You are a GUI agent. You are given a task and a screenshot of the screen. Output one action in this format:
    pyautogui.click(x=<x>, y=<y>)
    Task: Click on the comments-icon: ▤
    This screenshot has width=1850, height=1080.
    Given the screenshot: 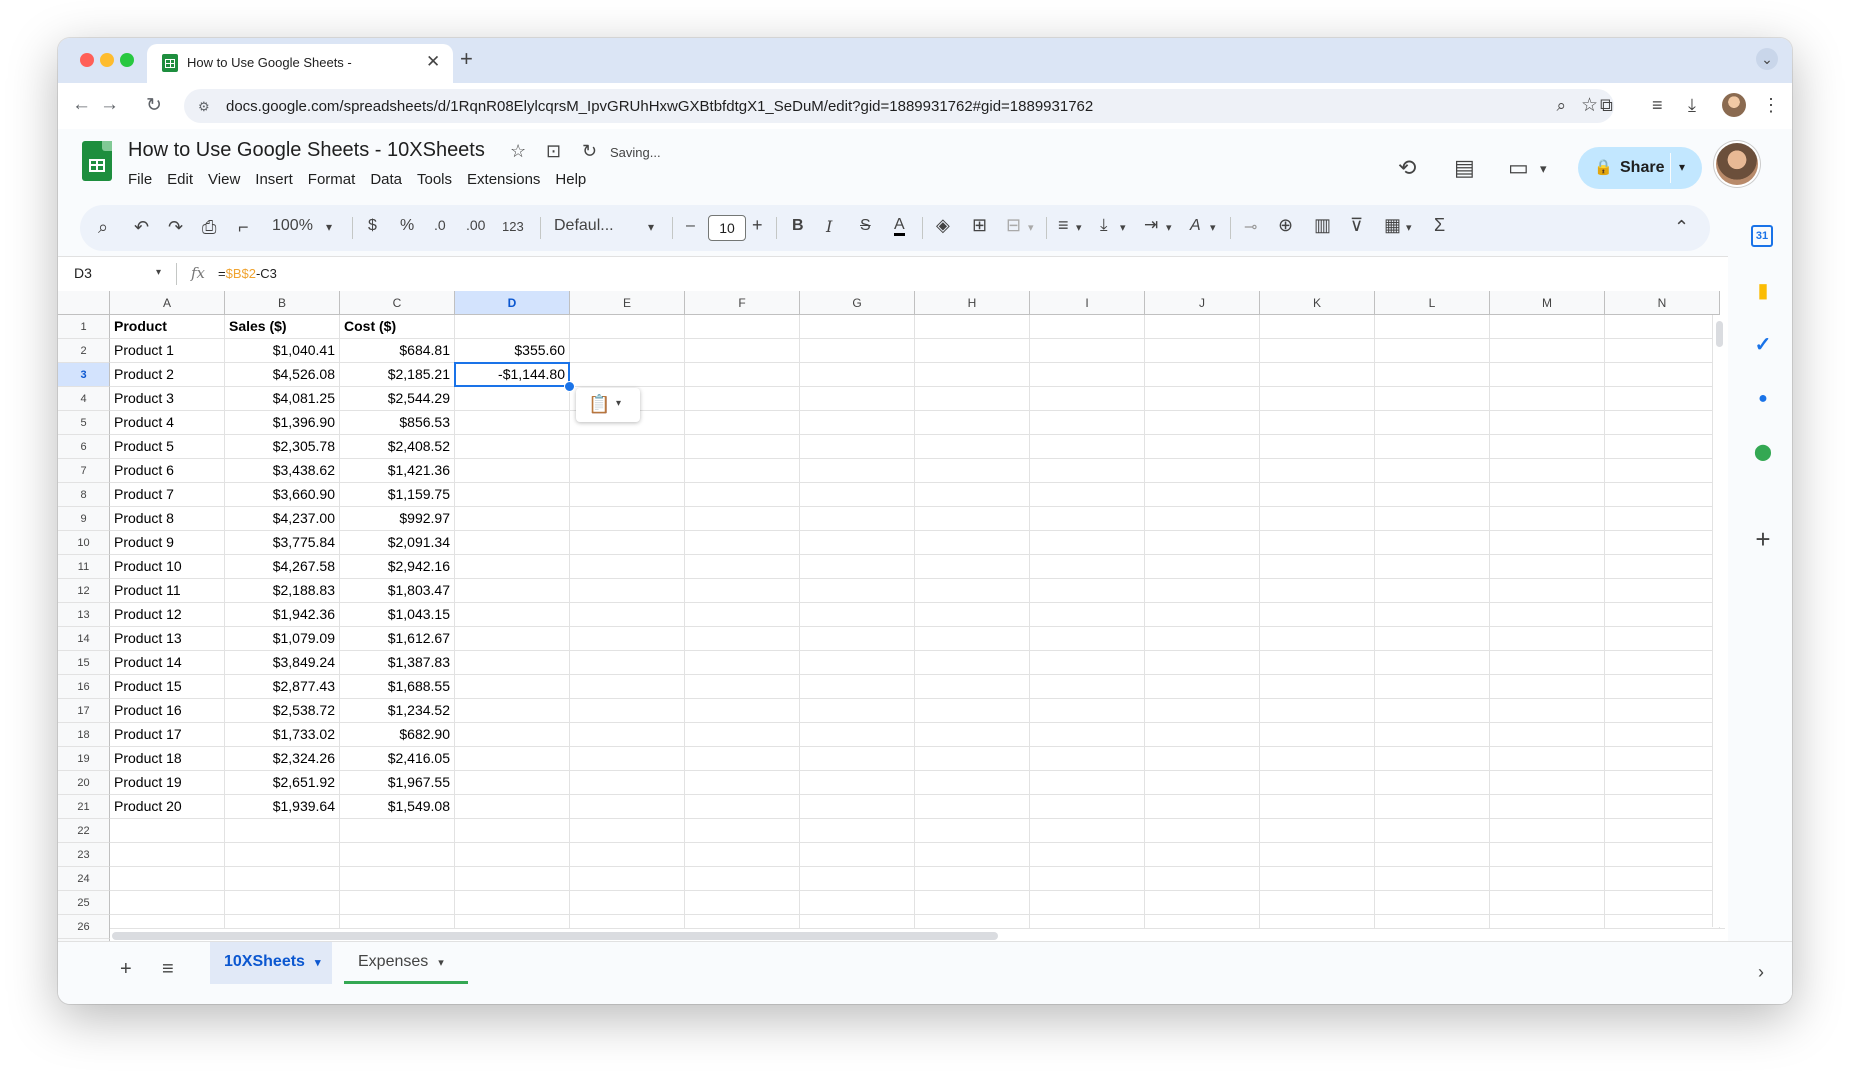 What is the action you would take?
    pyautogui.click(x=1464, y=168)
    